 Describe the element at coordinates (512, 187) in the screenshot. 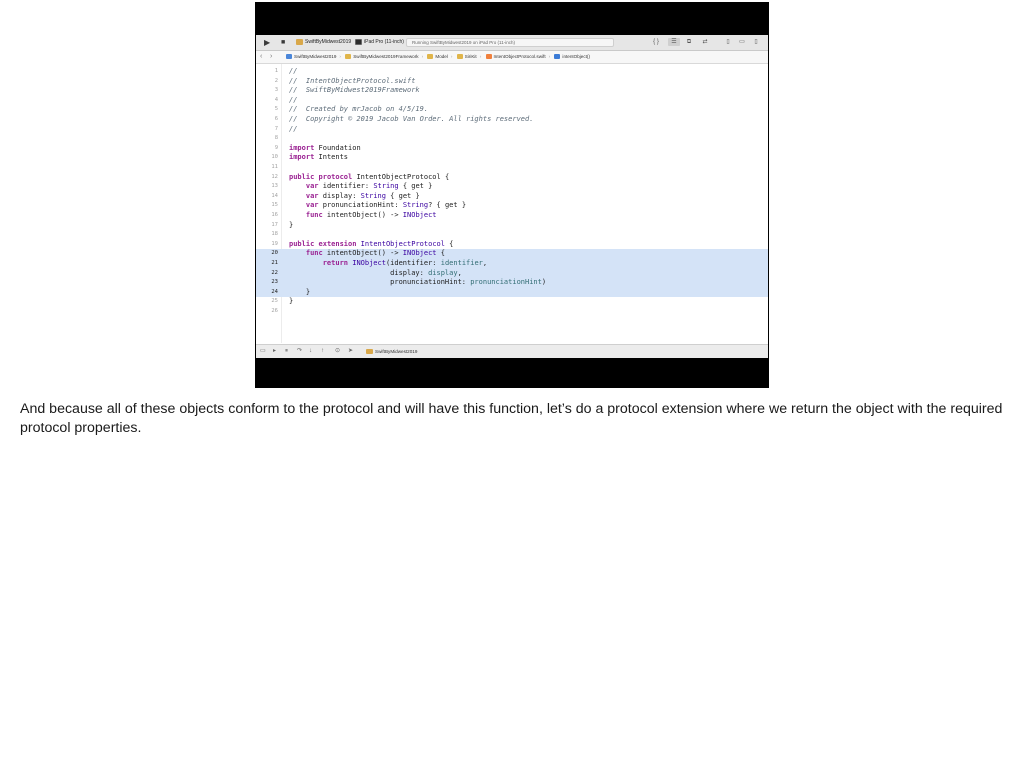

I see `code-line: 13 var identifier: String { get }` at that location.